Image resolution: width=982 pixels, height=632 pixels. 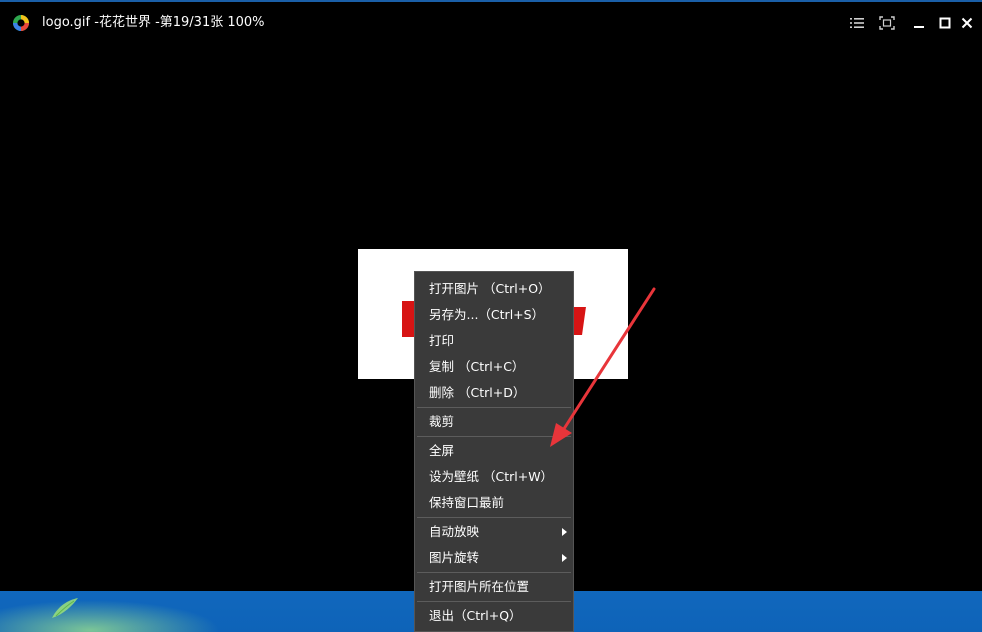 What do you see at coordinates (919, 23) in the screenshot?
I see `minimize-button` at bounding box center [919, 23].